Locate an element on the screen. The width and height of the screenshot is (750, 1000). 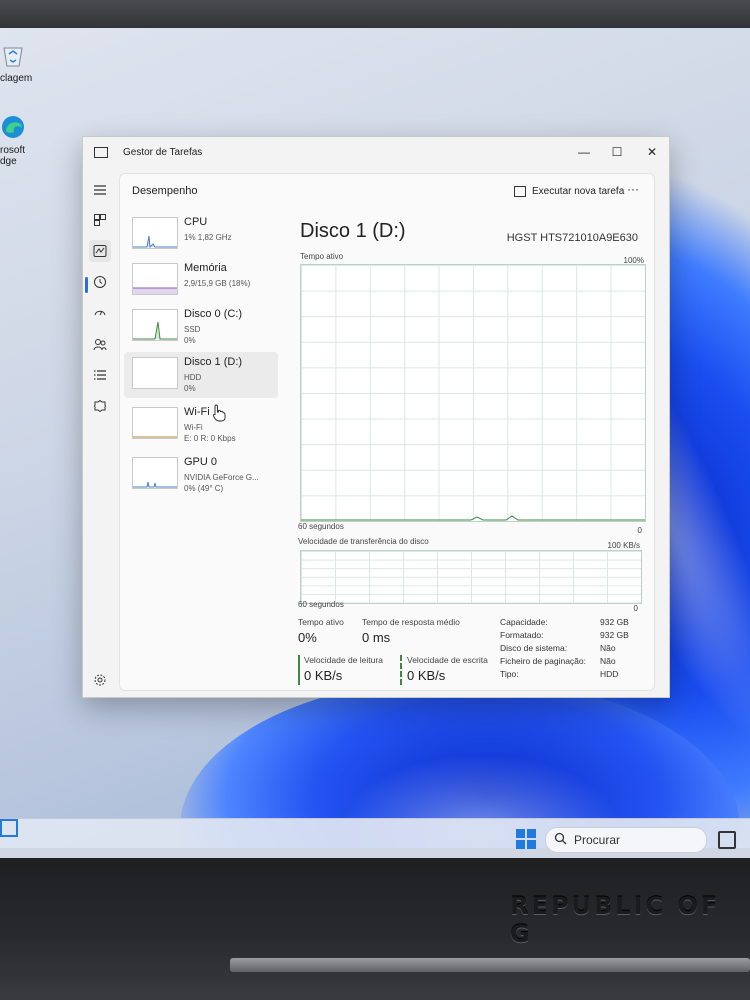
resource-type: SSD is located at coordinates (192, 329).